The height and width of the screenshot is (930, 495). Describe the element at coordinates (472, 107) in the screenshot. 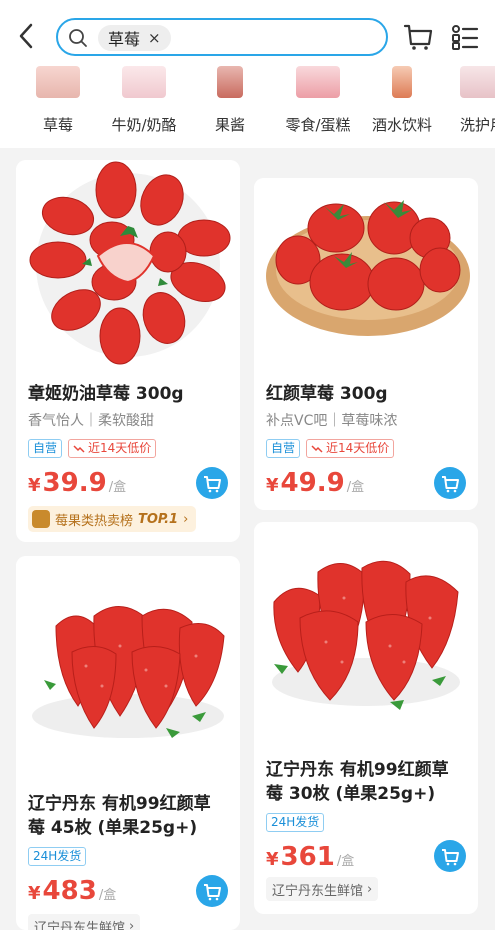

I see `category-item-care: 洗护用` at that location.